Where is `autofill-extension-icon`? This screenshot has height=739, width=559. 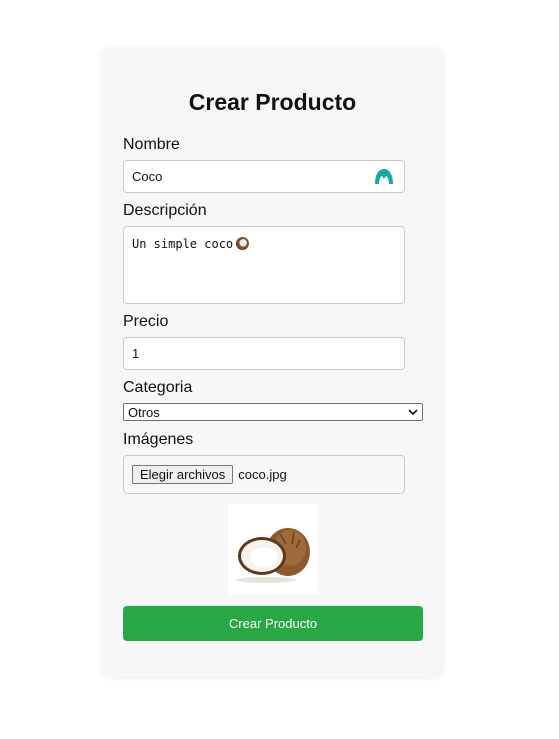
autofill-extension-icon is located at coordinates (384, 176).